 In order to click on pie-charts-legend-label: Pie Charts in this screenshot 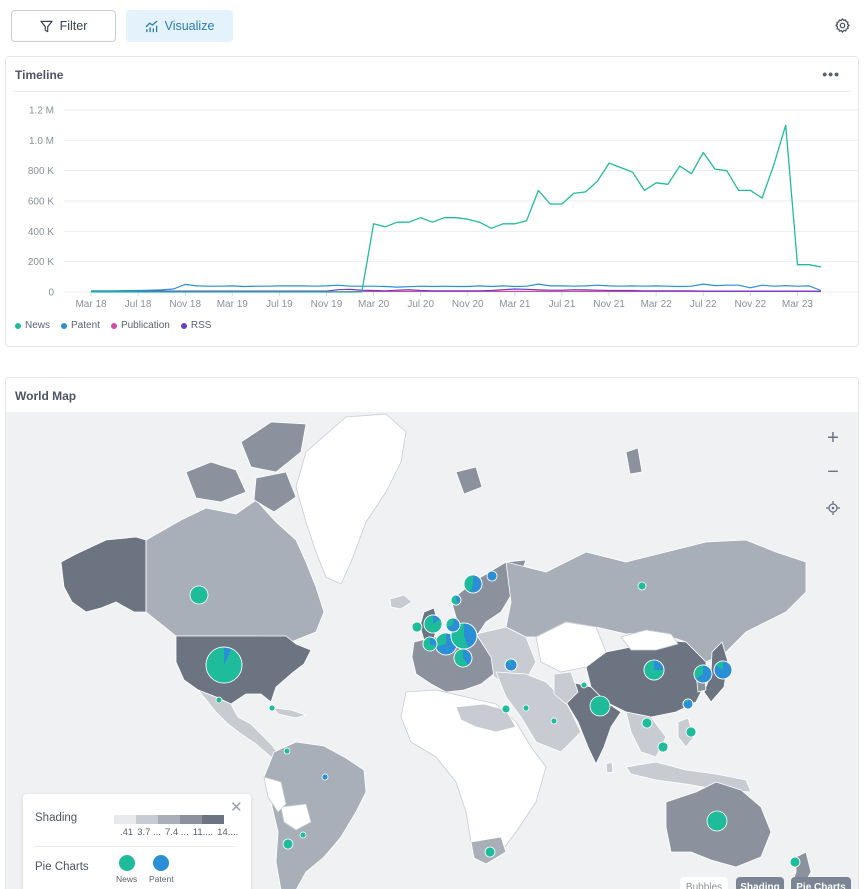, I will do `click(62, 867)`.